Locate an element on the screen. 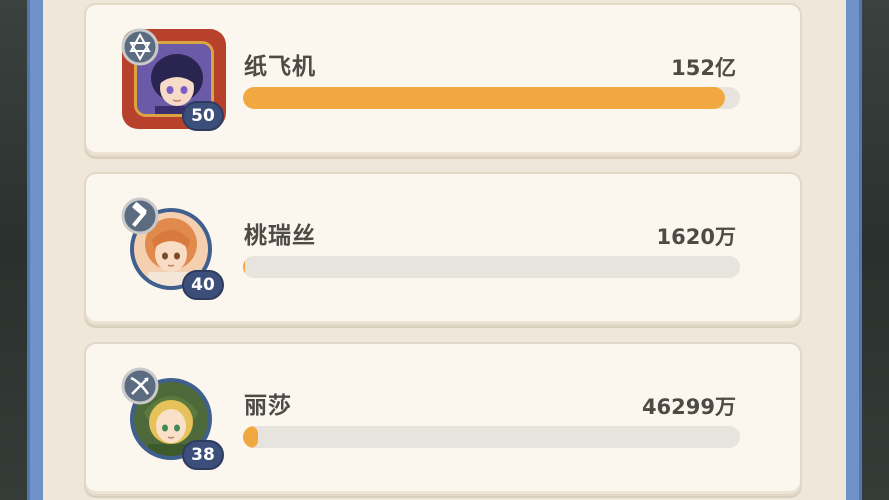  hero-name: 丽莎 is located at coordinates (268, 406).